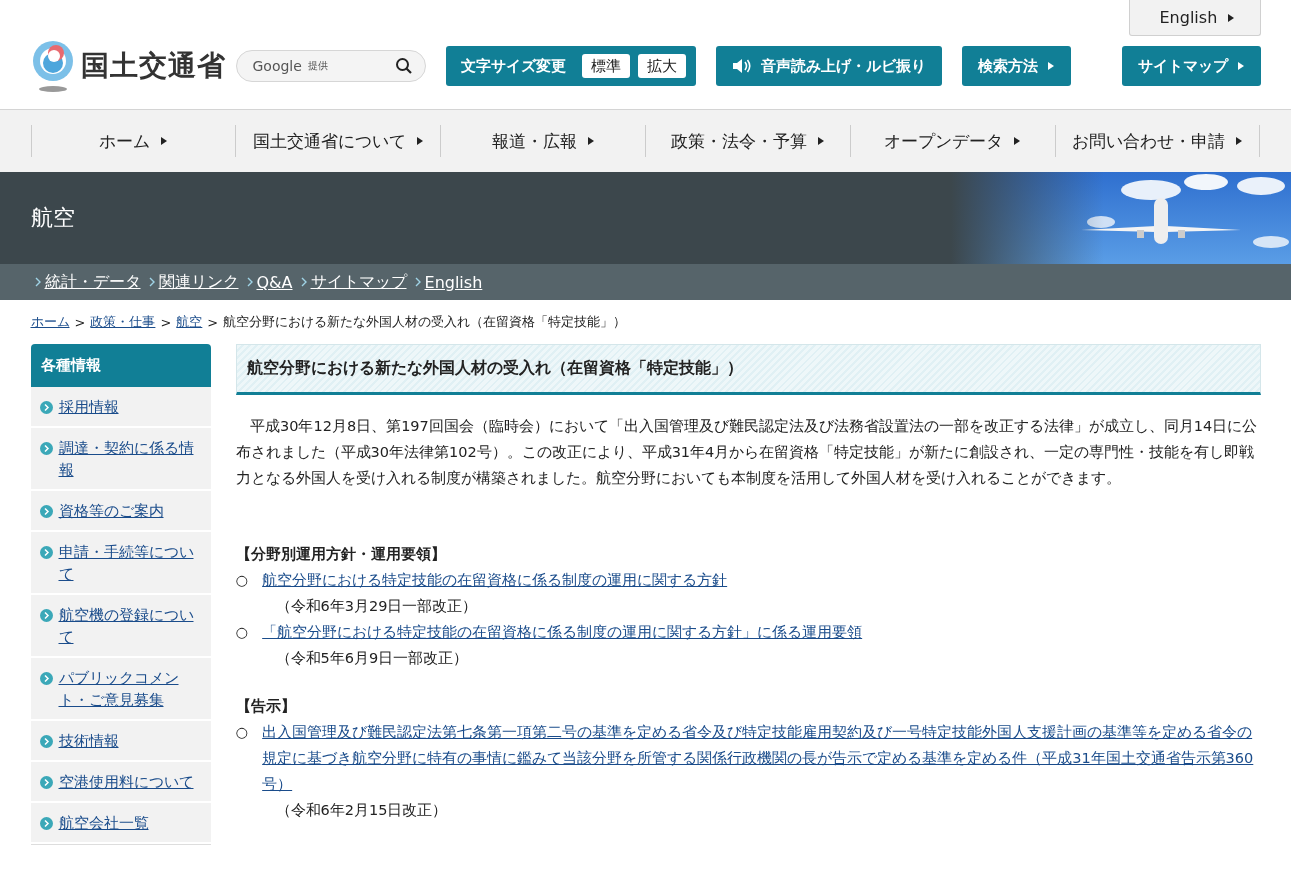 The height and width of the screenshot is (876, 1291). Describe the element at coordinates (828, 66) in the screenshot. I see `header-button: 音声読み上げ・ルビ振り` at that location.